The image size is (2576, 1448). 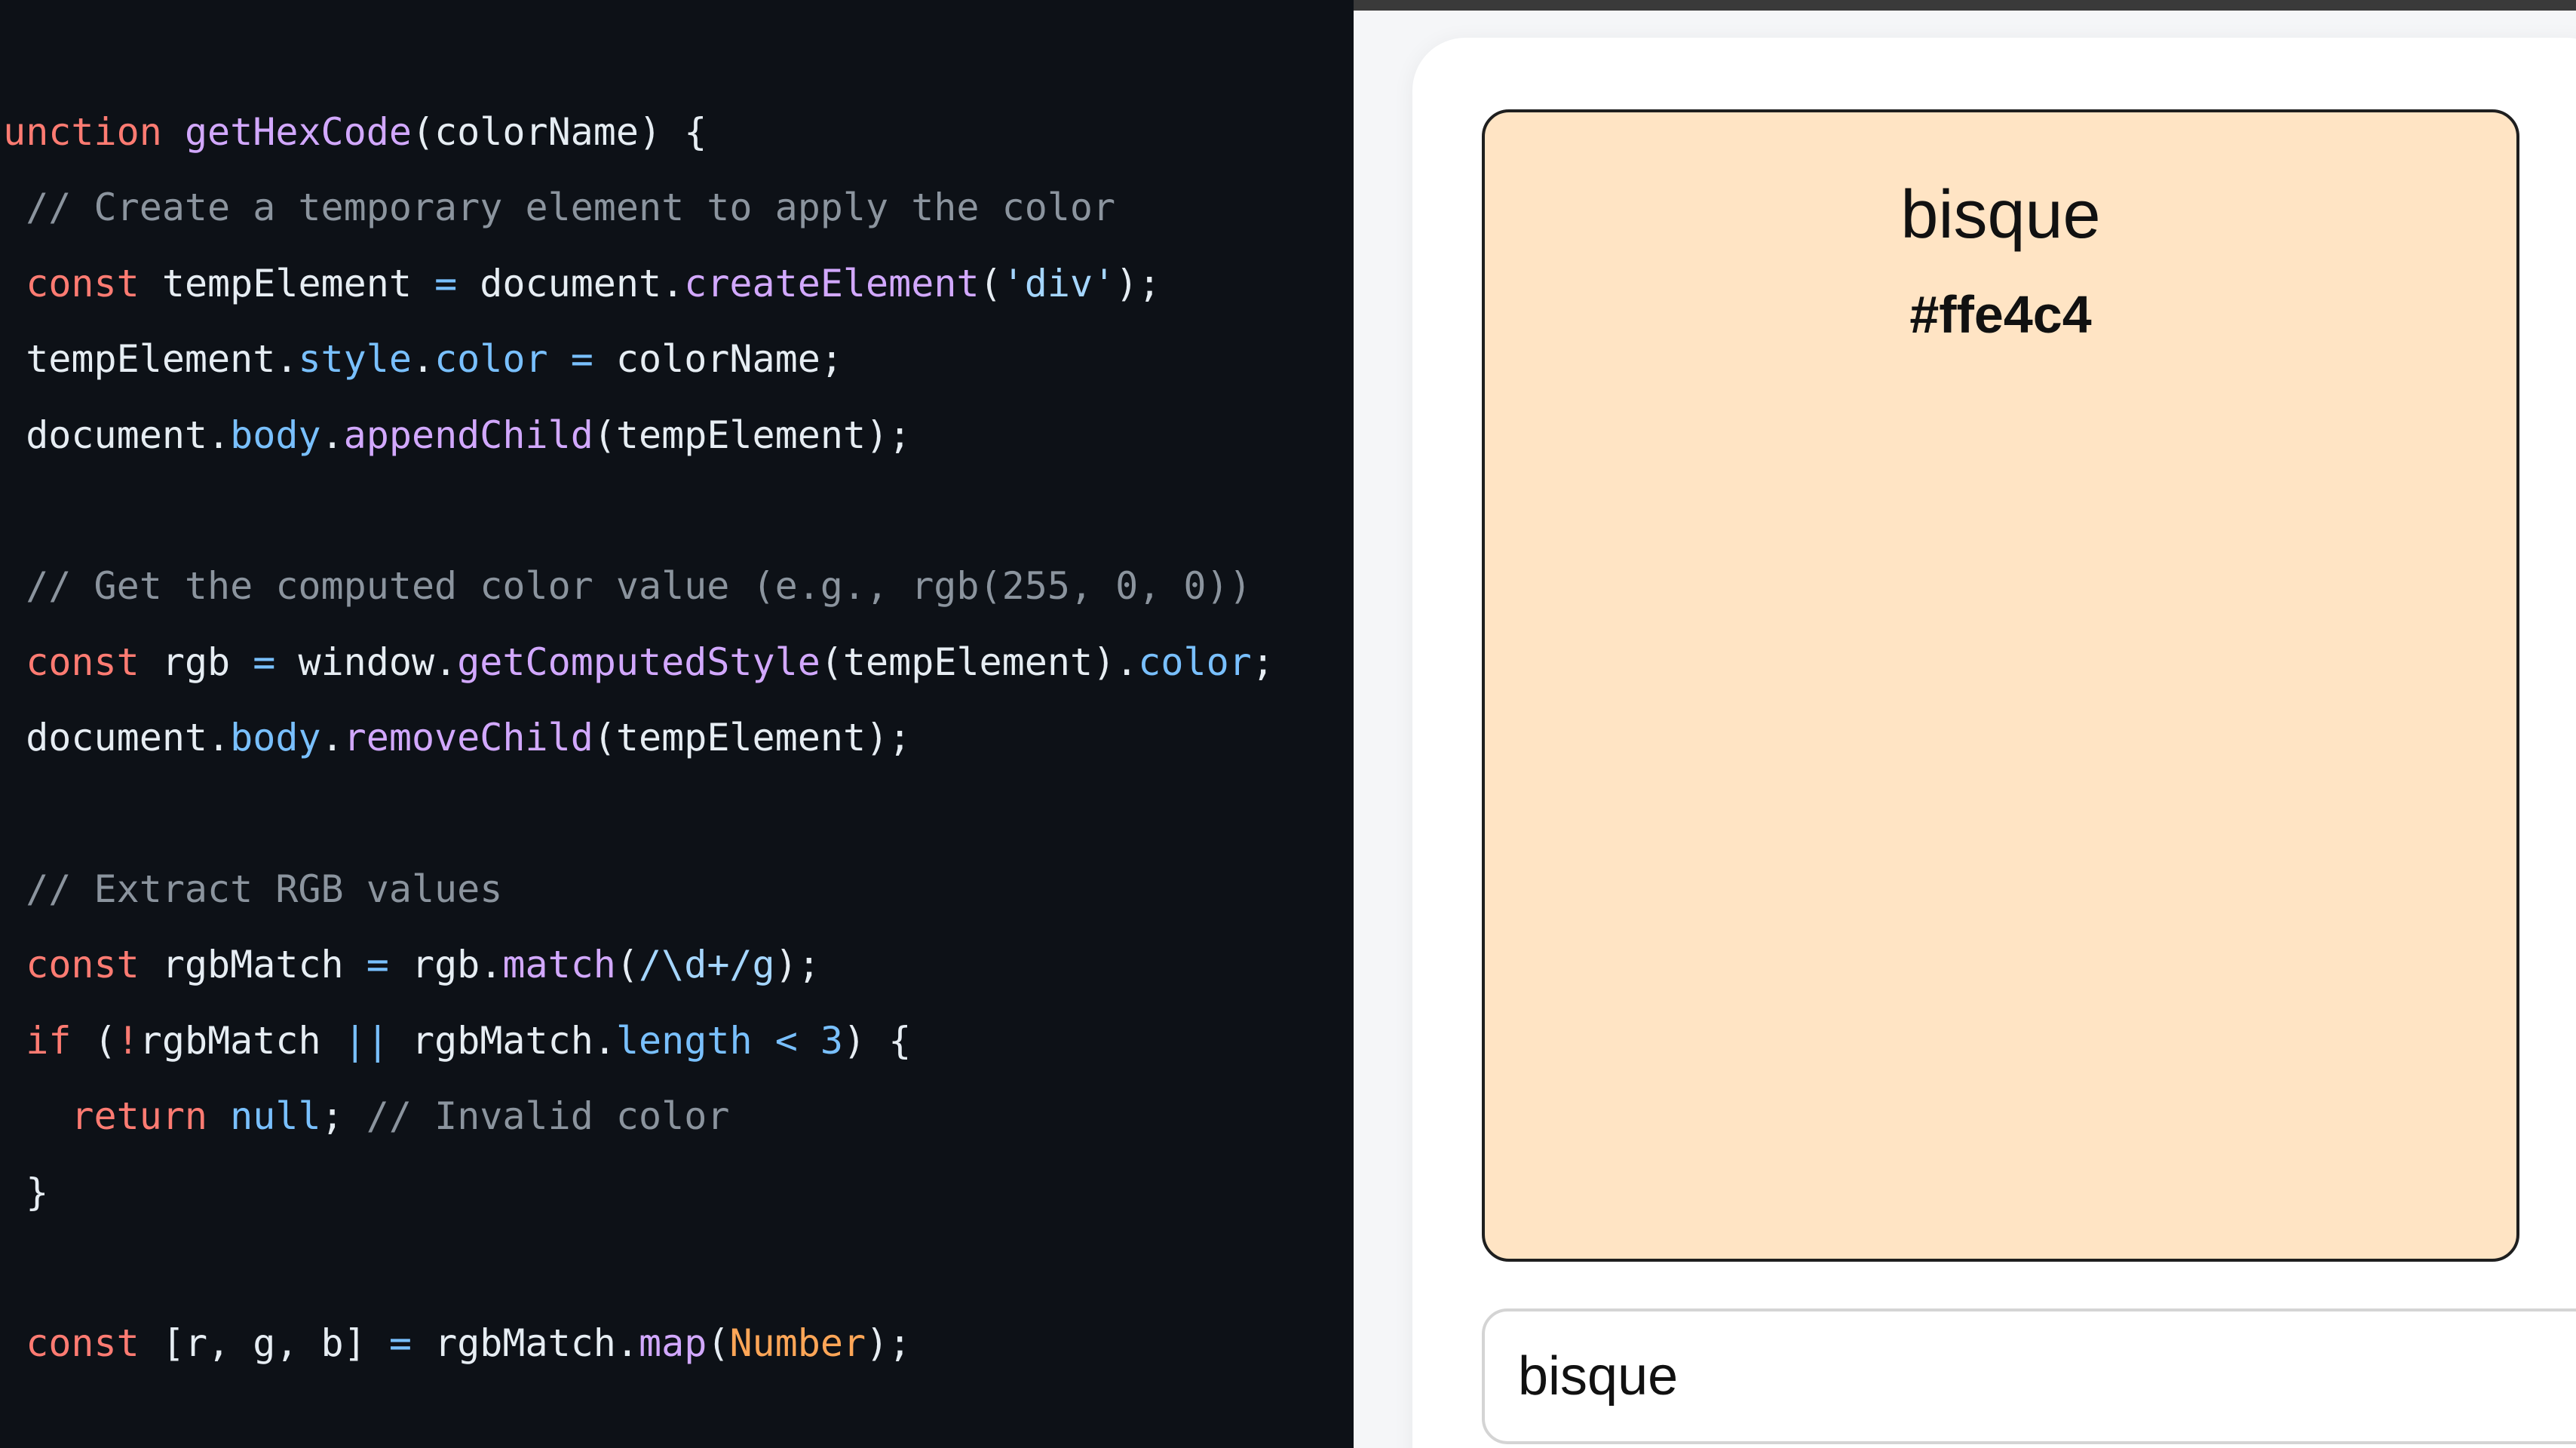 I want to click on code-token: ||, so click(x=366, y=1040).